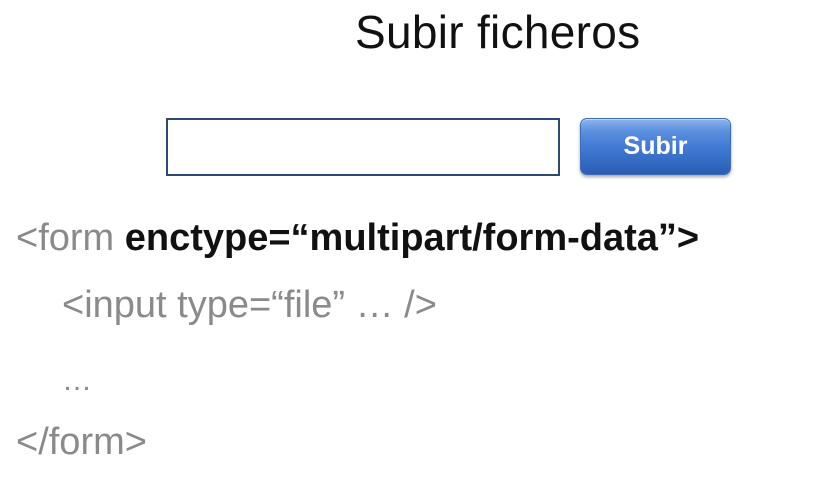  I want to click on code-line-form-open: <form enctype=“multipart/form-data”>, so click(357, 238).